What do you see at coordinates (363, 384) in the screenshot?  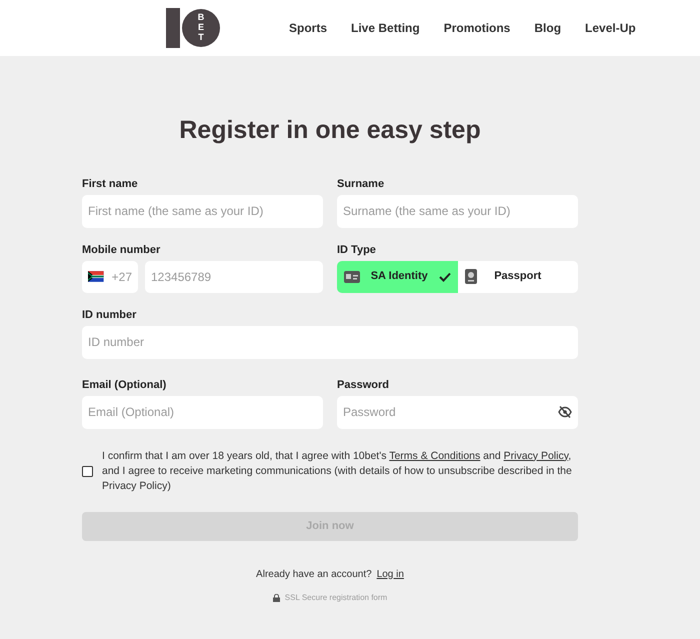 I see `field-label: Password` at bounding box center [363, 384].